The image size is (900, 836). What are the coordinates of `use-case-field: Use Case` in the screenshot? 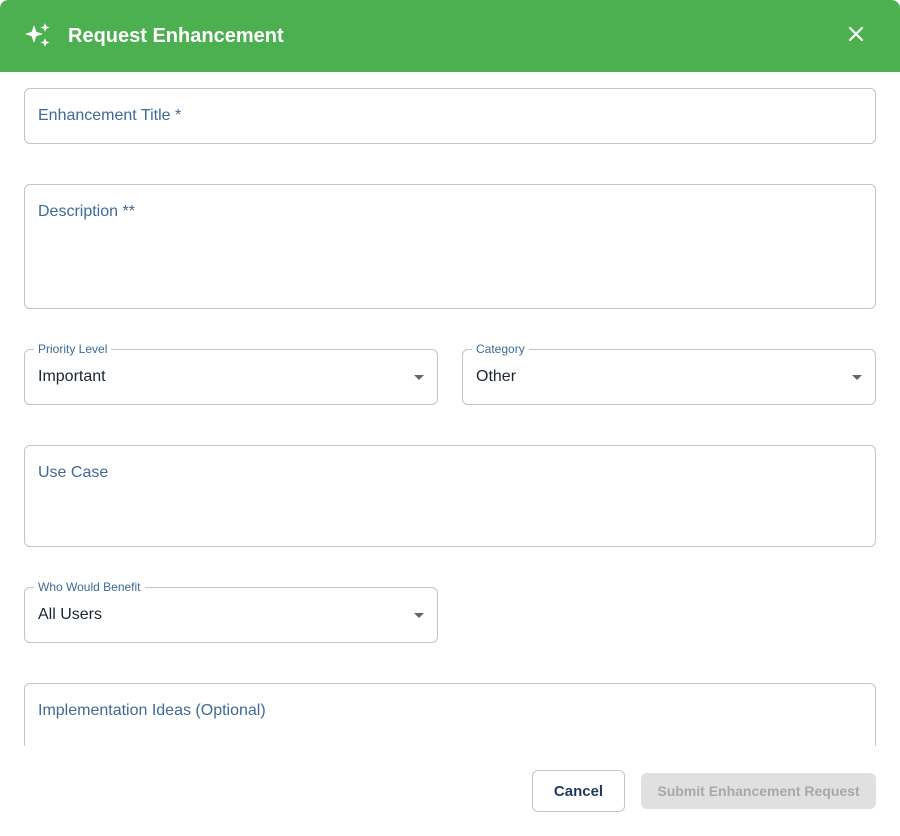 It's located at (450, 496).